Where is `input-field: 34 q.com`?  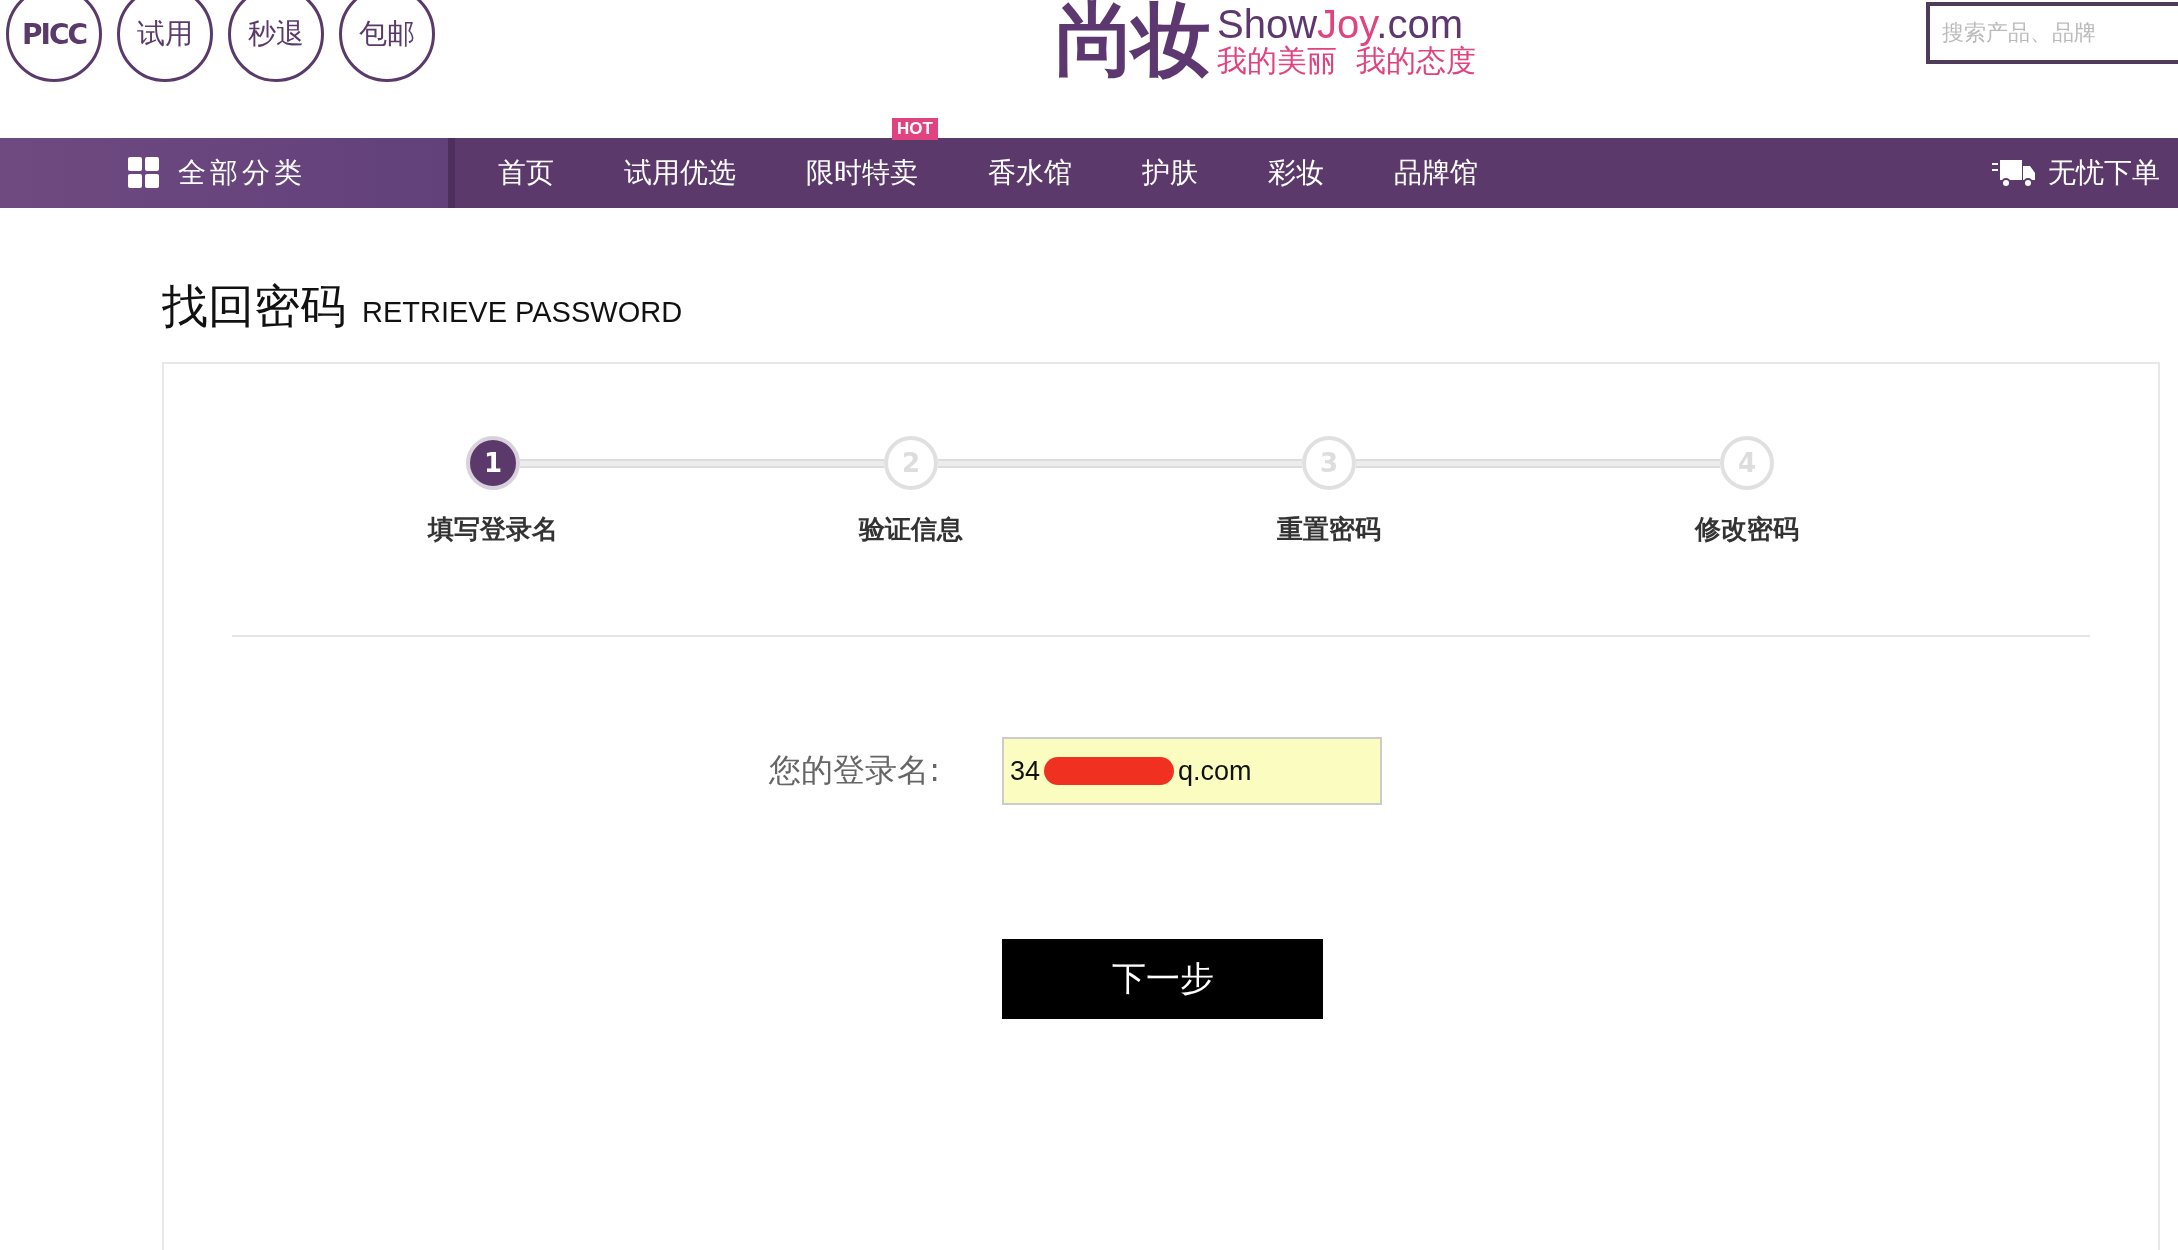 input-field: 34 q.com is located at coordinates (1192, 771).